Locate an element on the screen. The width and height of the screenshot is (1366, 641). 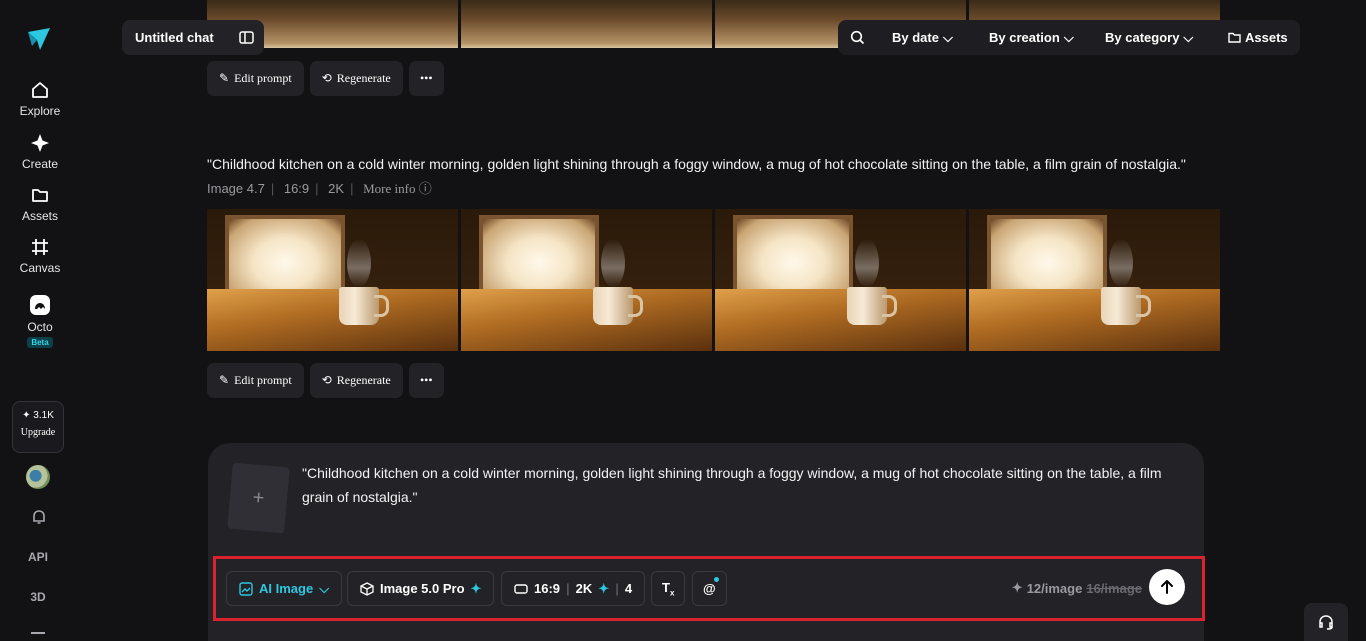
text-format-icon: Tx is located at coordinates (668, 588).